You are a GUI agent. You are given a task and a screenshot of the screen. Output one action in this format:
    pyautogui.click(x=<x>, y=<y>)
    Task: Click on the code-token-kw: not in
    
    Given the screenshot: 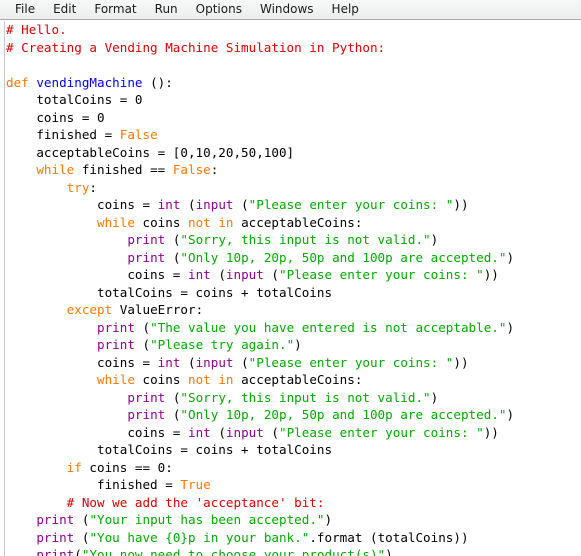 What is the action you would take?
    pyautogui.click(x=211, y=222)
    